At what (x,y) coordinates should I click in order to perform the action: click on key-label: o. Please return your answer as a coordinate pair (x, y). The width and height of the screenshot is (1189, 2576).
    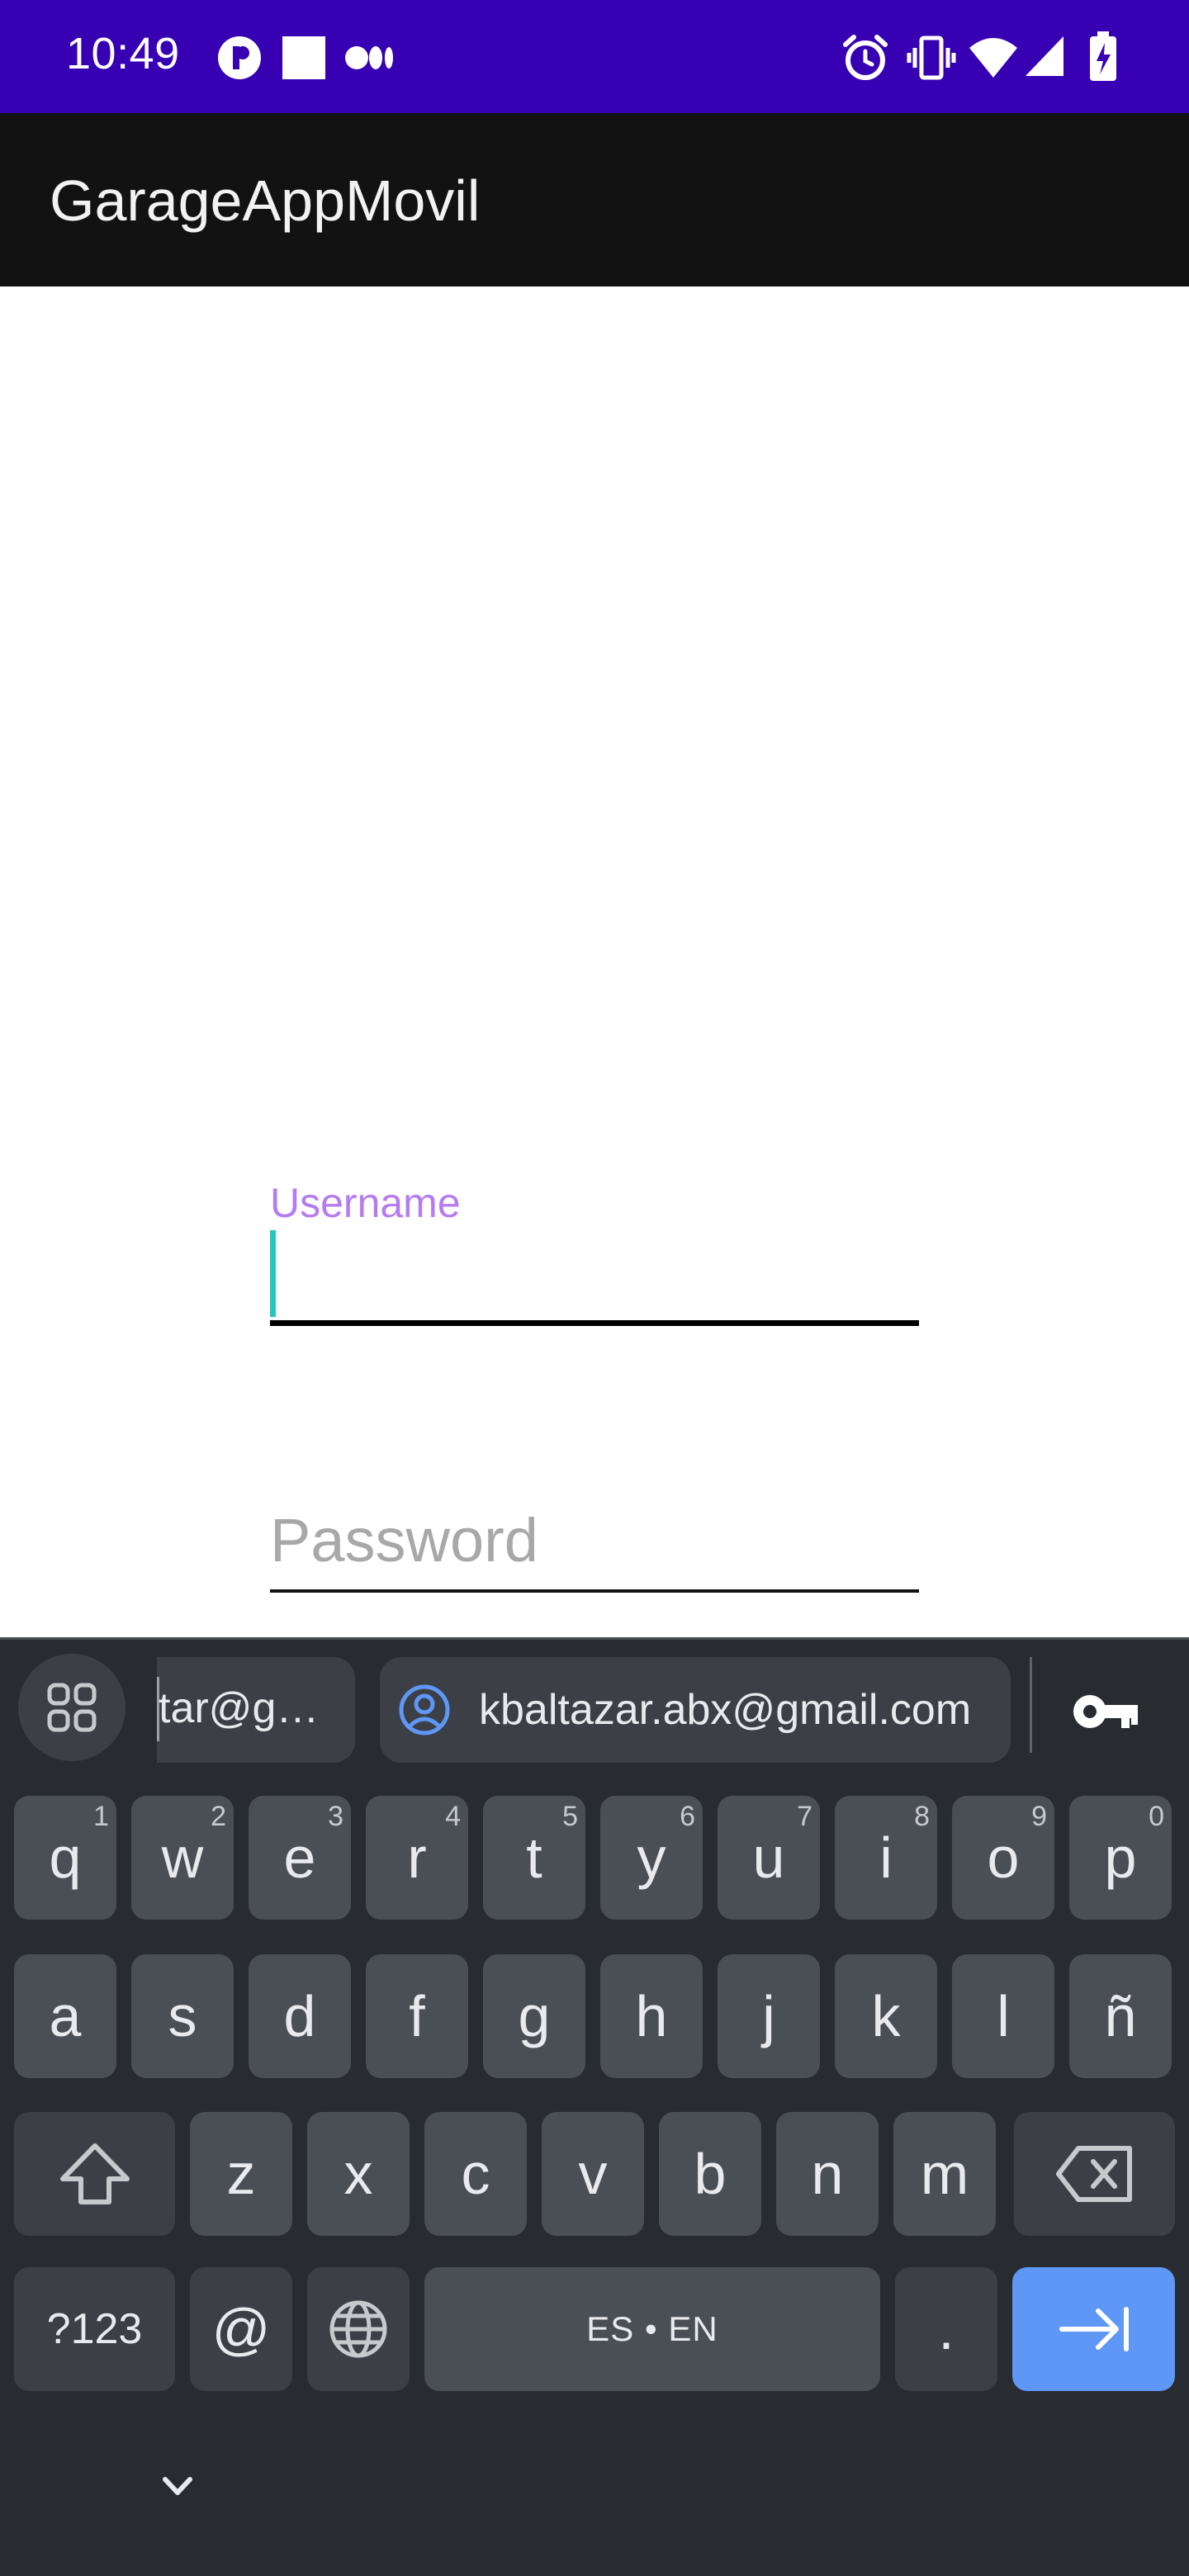
    Looking at the image, I should click on (1003, 1857).